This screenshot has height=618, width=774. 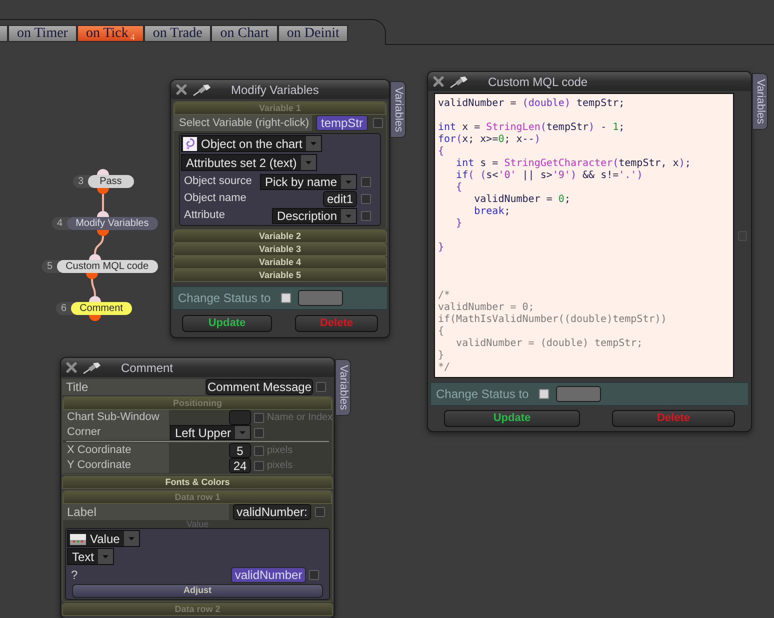 I want to click on code-line: */, so click(x=444, y=368).